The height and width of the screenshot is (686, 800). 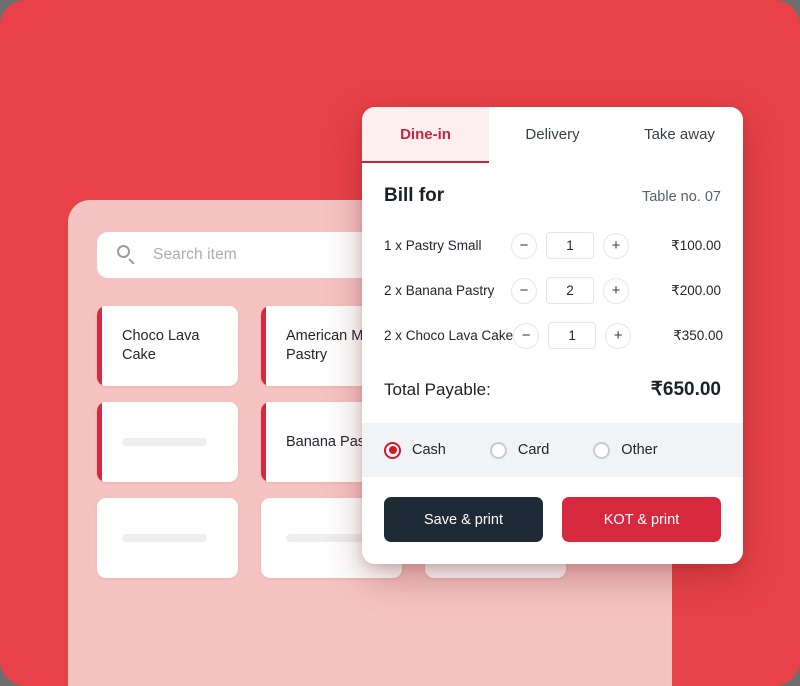 I want to click on bill-item-row: 1 x Pastry Small −1 + ₹100.00, so click(x=552, y=245).